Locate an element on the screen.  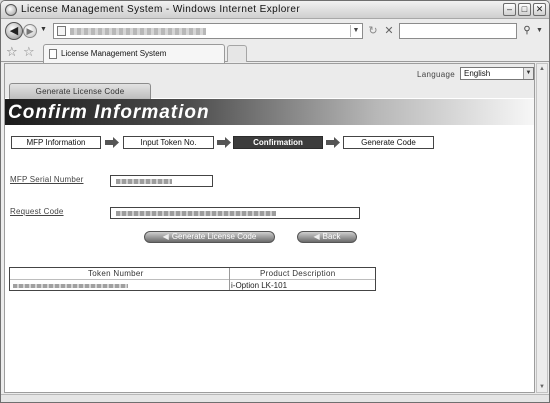
language-select-value: English is located at coordinates (477, 73).